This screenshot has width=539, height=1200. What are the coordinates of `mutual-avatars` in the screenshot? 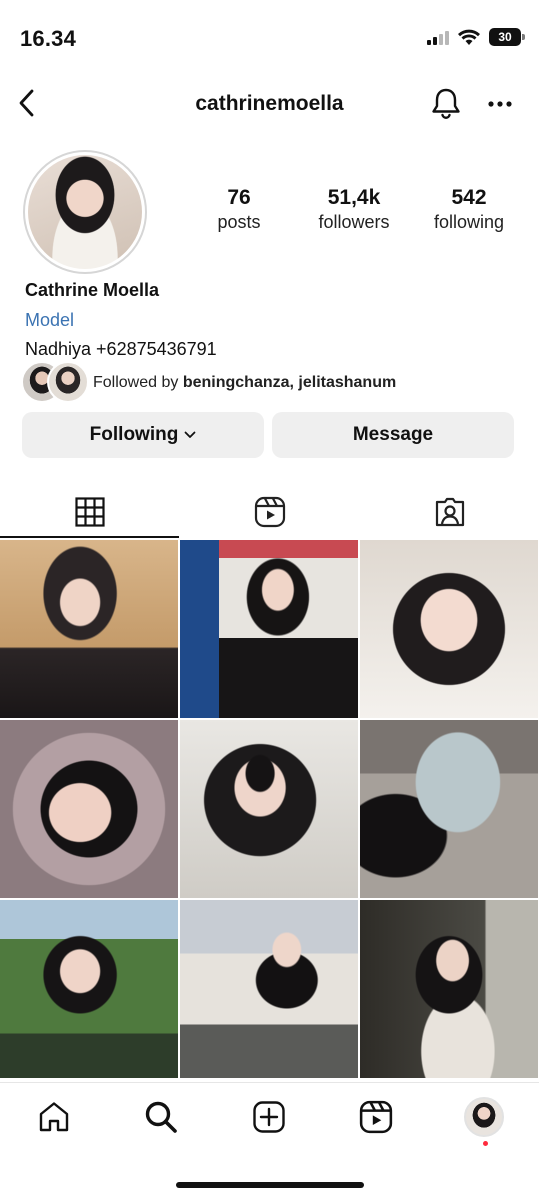 It's located at (56, 383).